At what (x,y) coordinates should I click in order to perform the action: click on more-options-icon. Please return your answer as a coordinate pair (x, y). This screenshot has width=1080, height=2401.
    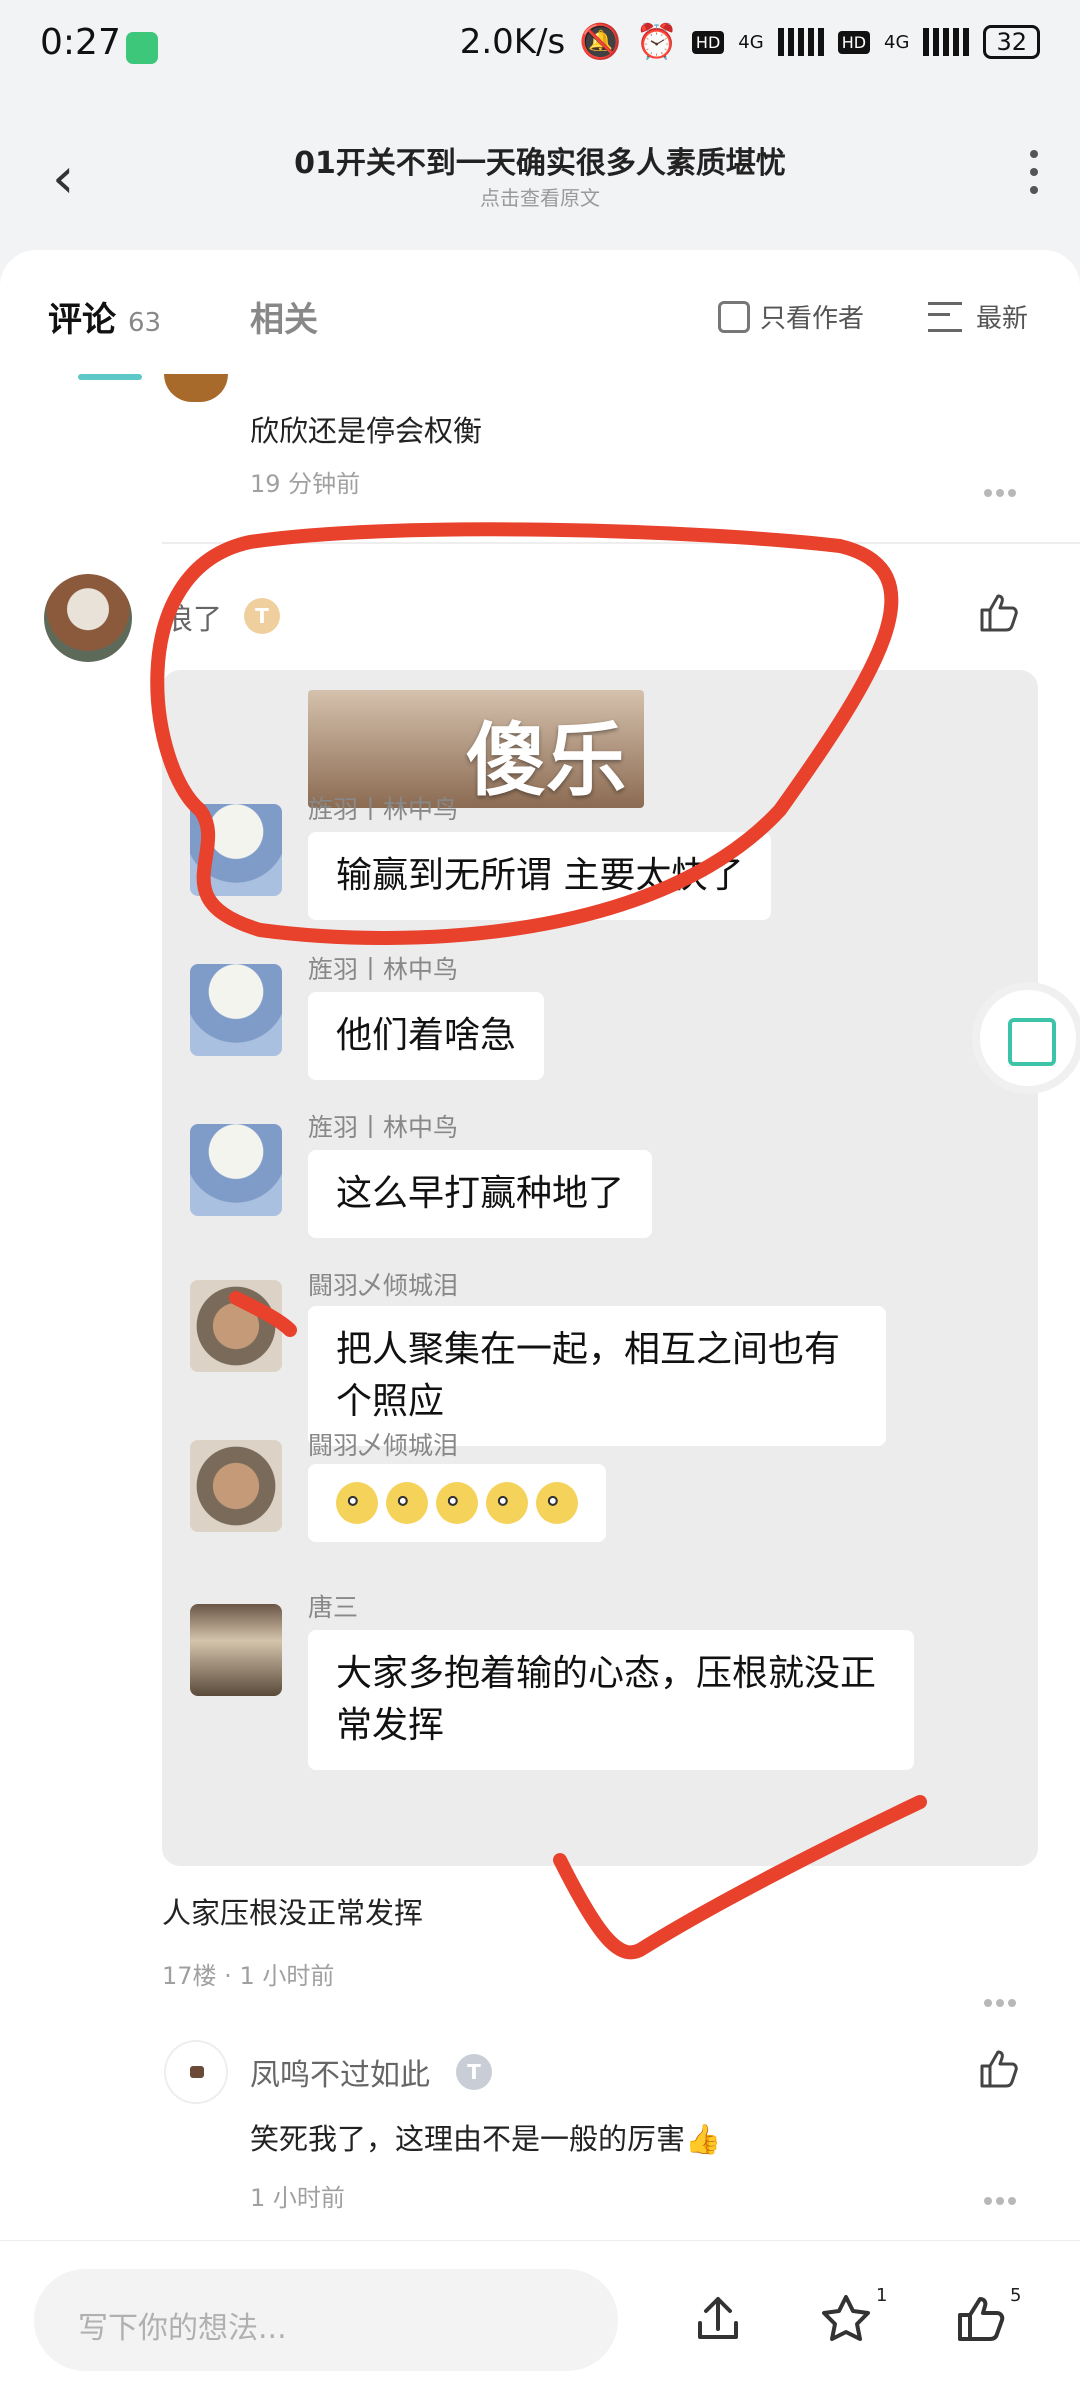
    Looking at the image, I should click on (1035, 177).